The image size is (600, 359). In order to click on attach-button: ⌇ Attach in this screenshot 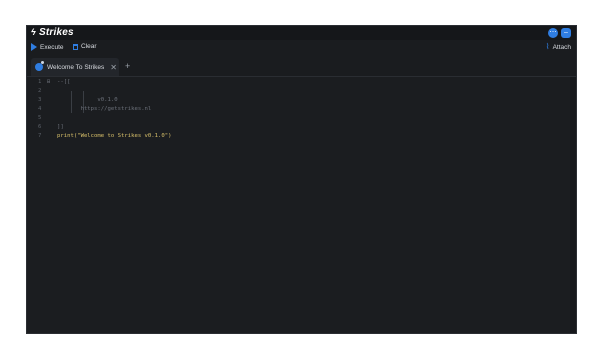, I will do `click(558, 47)`.